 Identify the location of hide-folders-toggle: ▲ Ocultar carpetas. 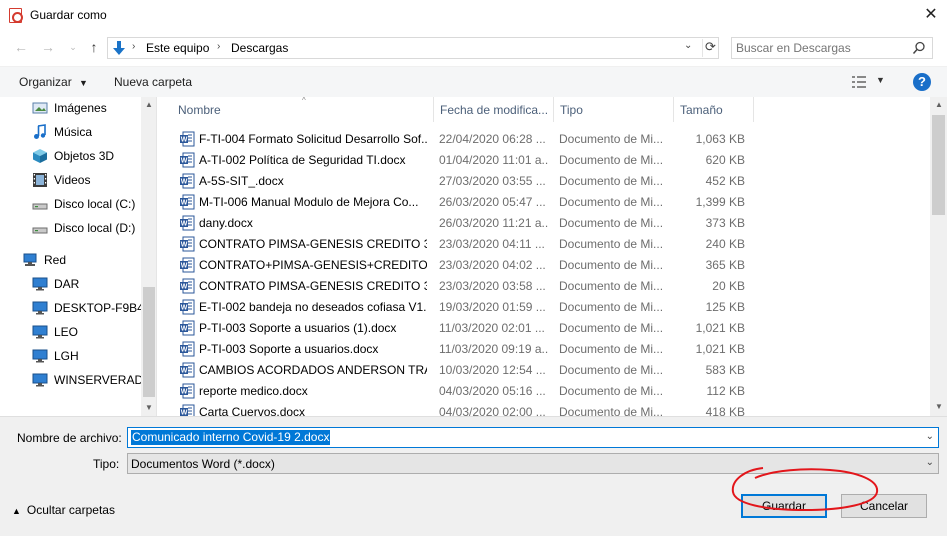
(63, 510).